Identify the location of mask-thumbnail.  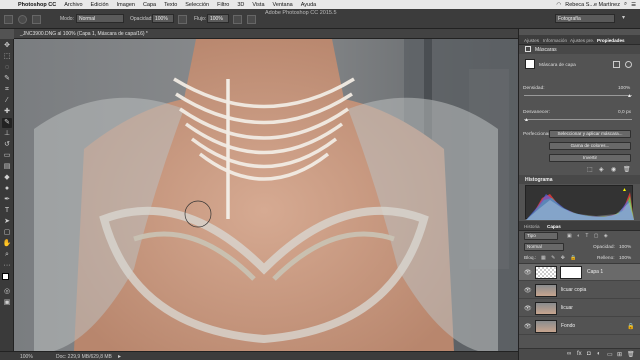
(530, 64).